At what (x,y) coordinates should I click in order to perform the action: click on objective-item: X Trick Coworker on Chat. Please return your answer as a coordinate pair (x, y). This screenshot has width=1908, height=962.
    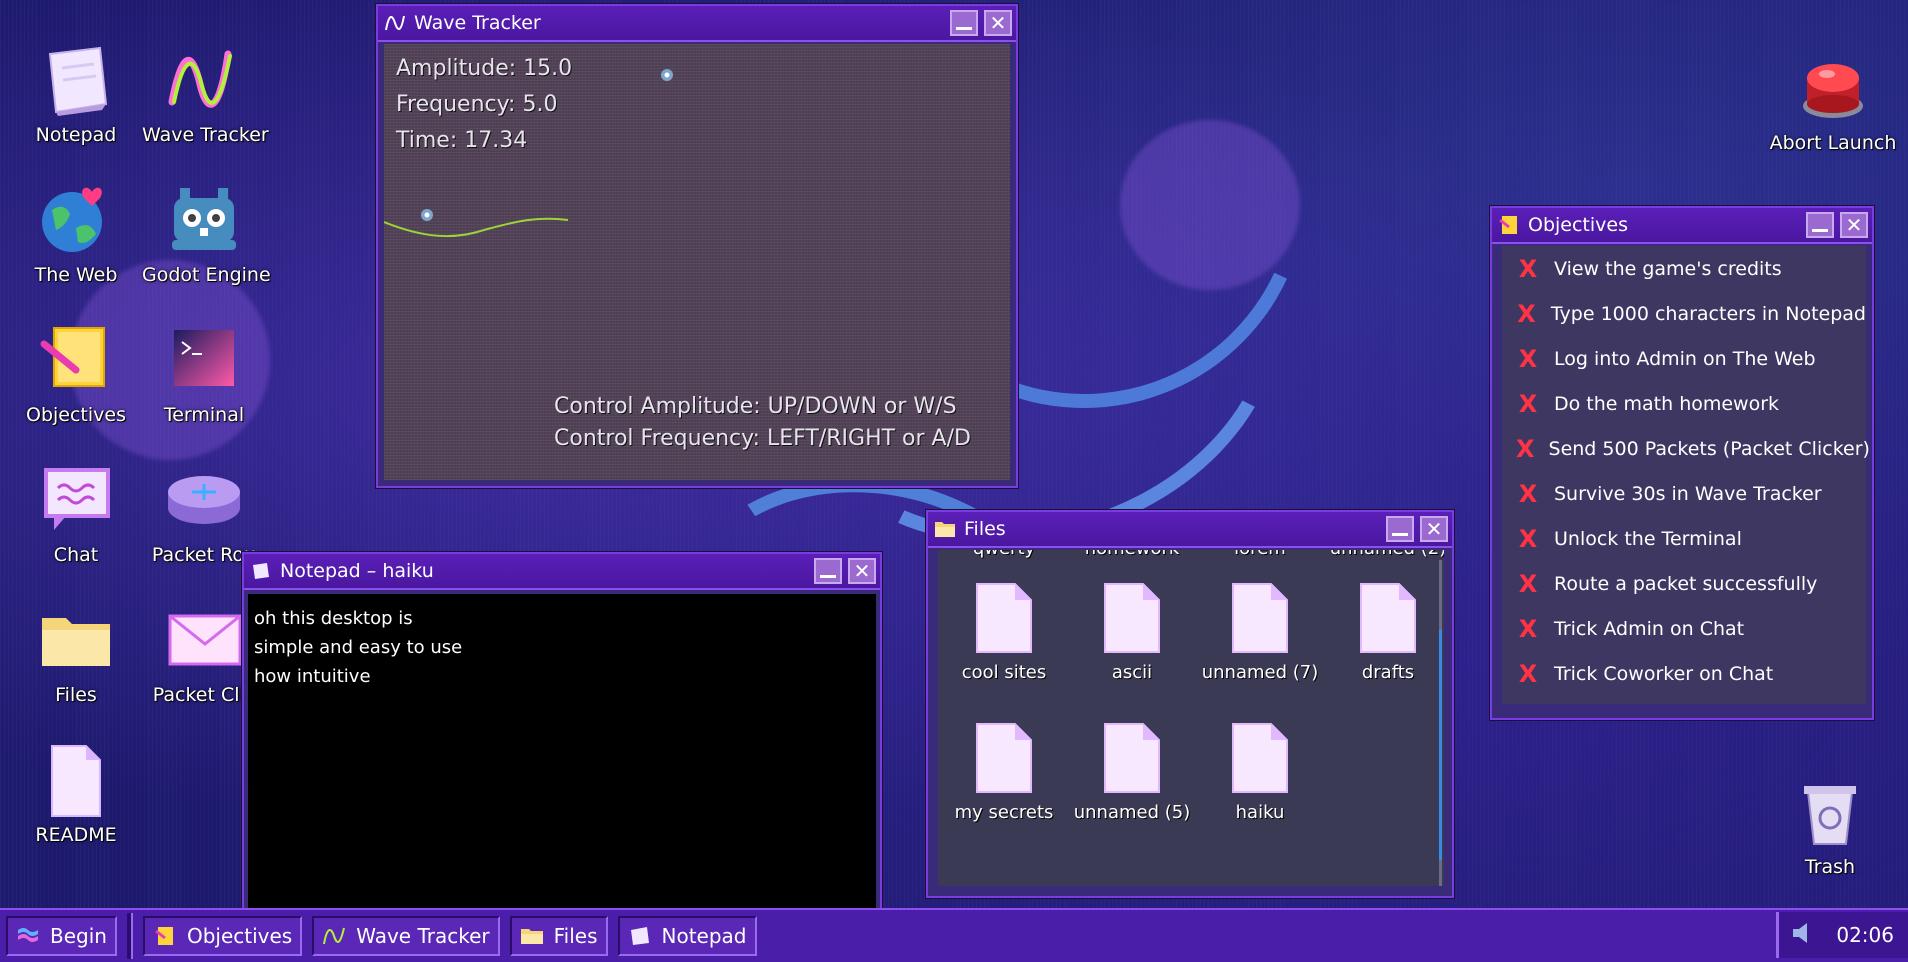
    Looking at the image, I should click on (1684, 673).